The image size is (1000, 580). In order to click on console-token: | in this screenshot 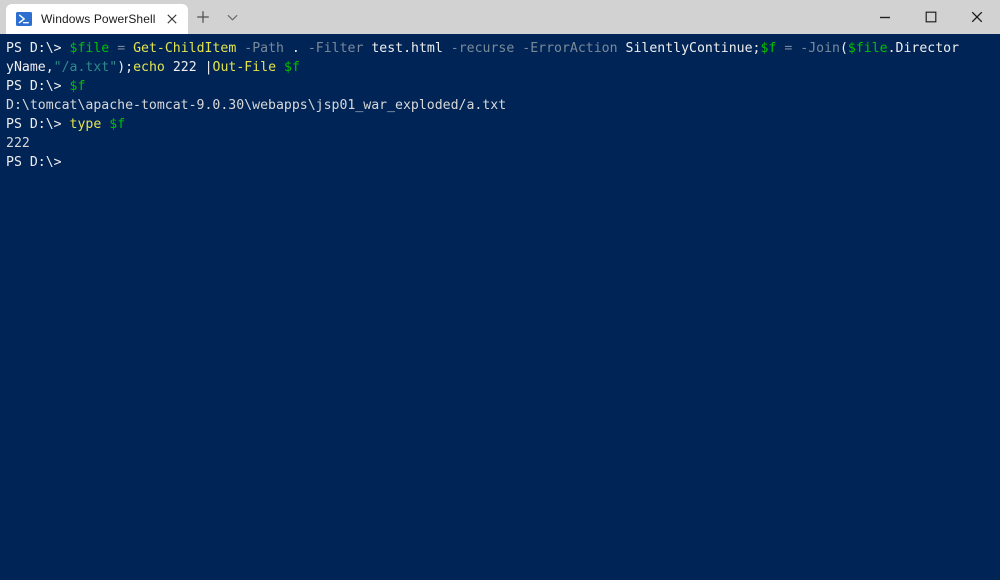, I will do `click(208, 67)`.